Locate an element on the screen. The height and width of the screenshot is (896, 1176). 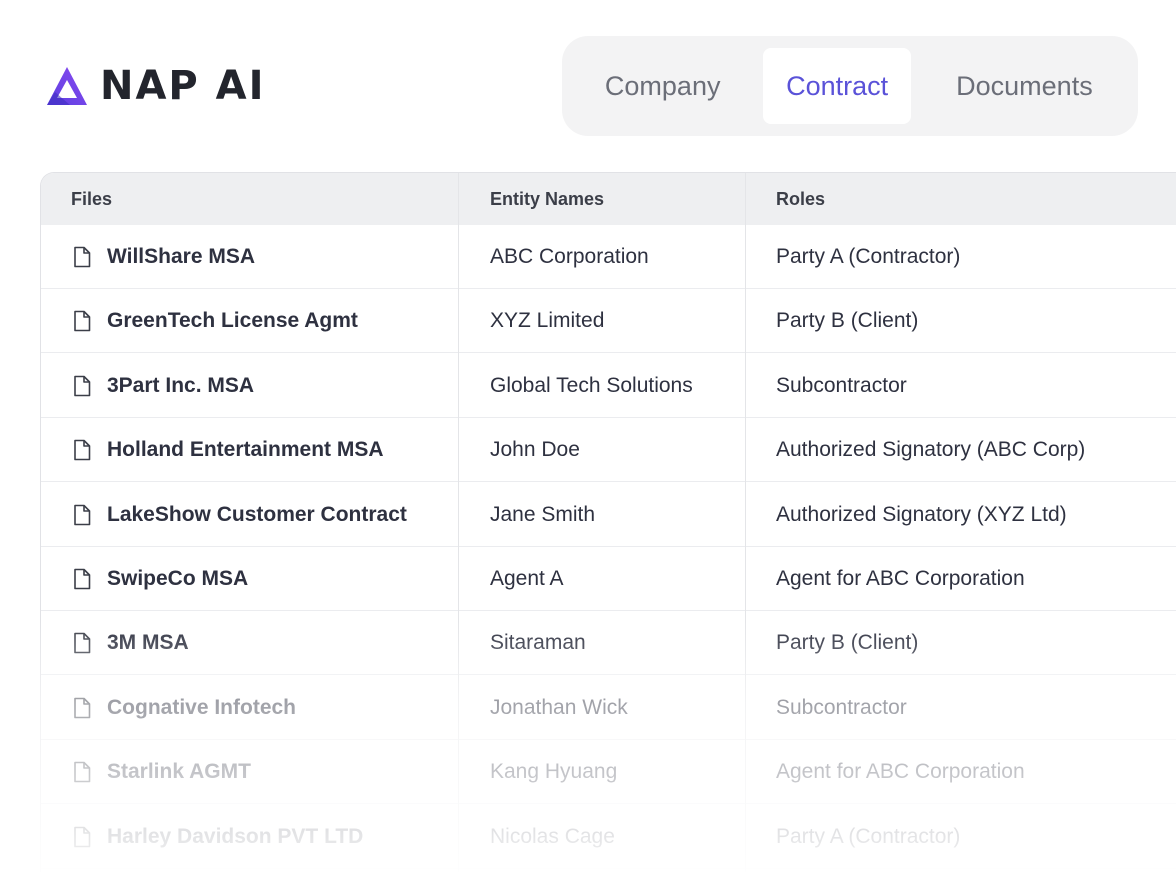
file-name: 3M MSA is located at coordinates (148, 643).